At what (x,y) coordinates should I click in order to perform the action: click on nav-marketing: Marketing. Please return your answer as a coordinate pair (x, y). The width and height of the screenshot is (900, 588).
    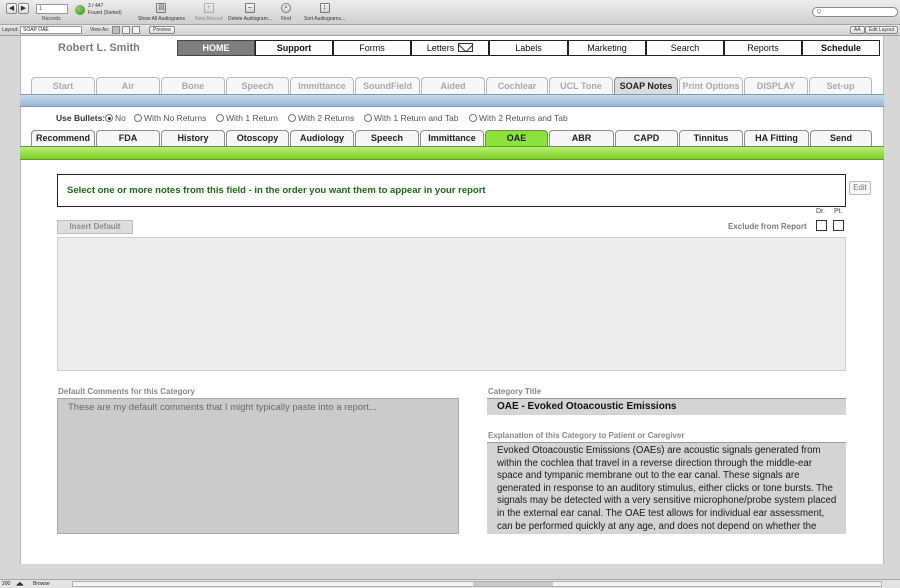
    Looking at the image, I should click on (607, 48).